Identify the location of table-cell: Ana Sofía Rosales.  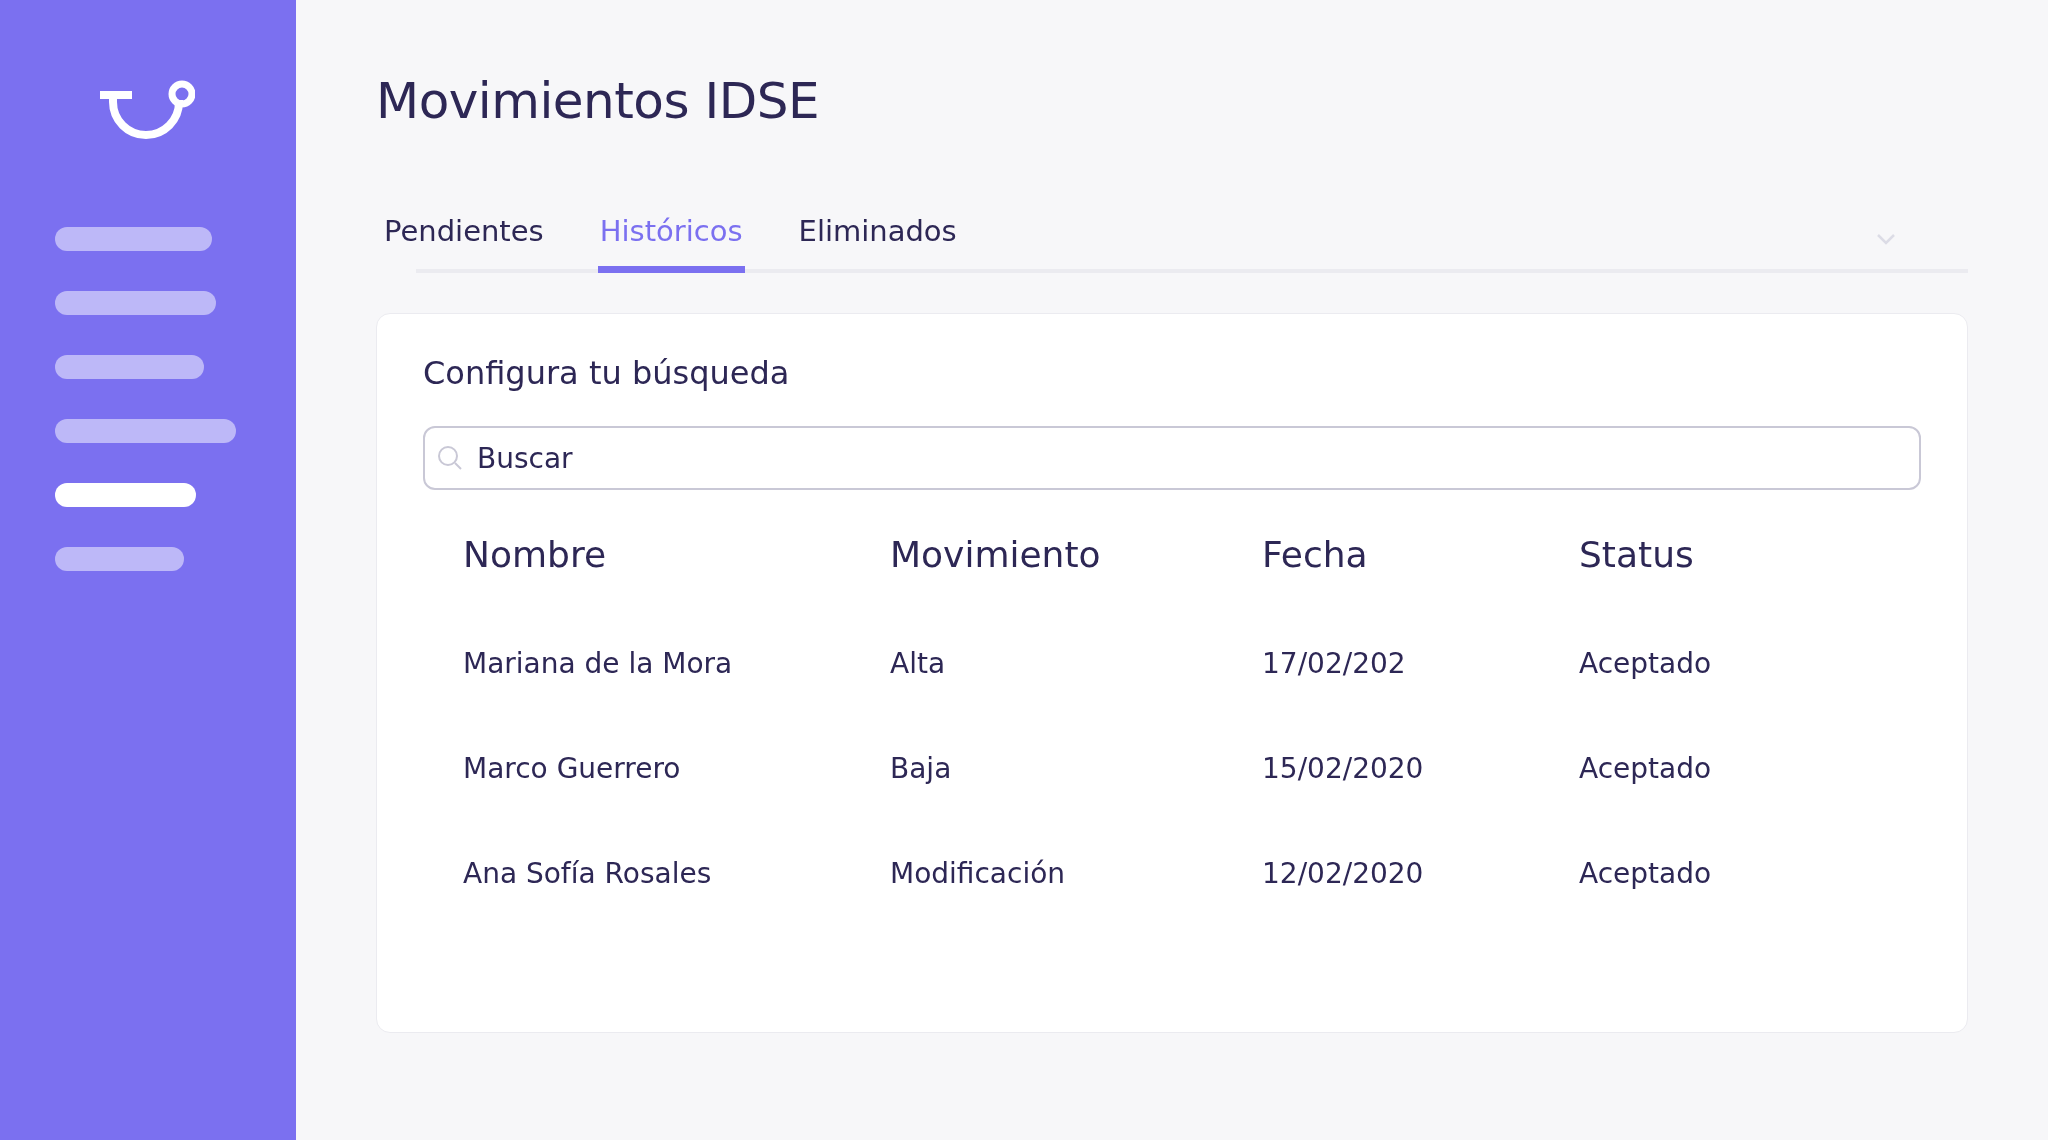
(587, 873).